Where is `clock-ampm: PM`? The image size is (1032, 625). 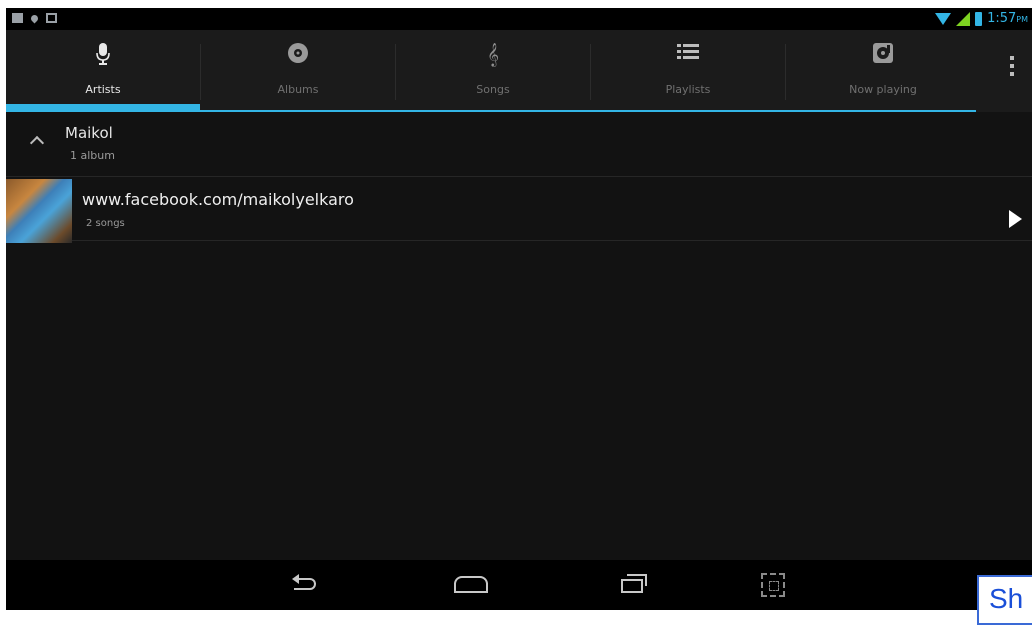 clock-ampm: PM is located at coordinates (1022, 19).